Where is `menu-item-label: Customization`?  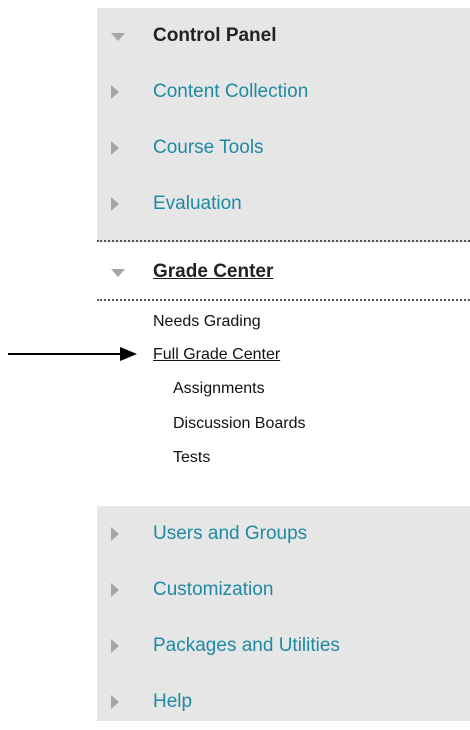
menu-item-label: Customization is located at coordinates (213, 589).